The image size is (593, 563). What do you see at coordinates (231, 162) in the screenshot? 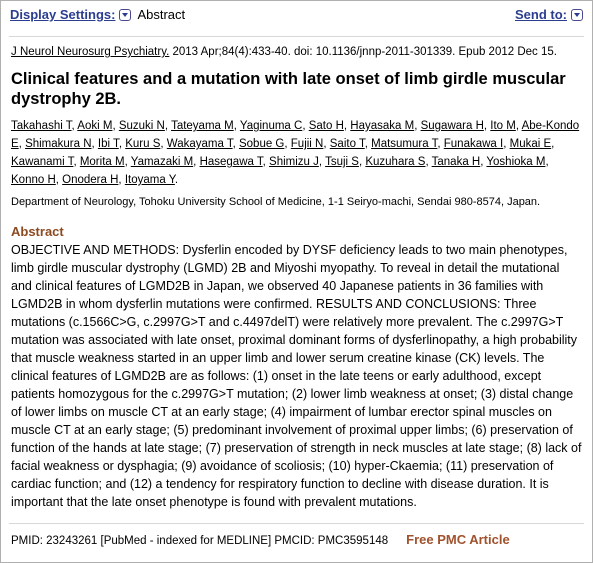
I see `author-link: Hasegawa T` at bounding box center [231, 162].